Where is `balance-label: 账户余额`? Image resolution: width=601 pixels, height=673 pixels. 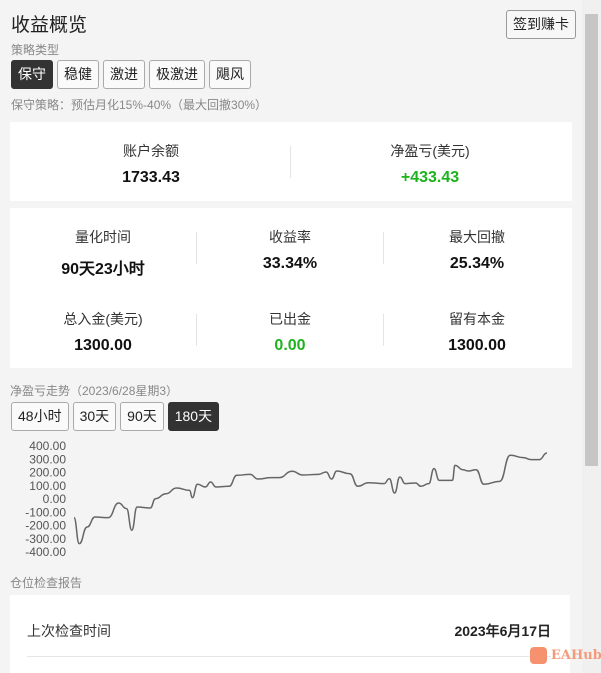 balance-label: 账户余额 is located at coordinates (151, 151).